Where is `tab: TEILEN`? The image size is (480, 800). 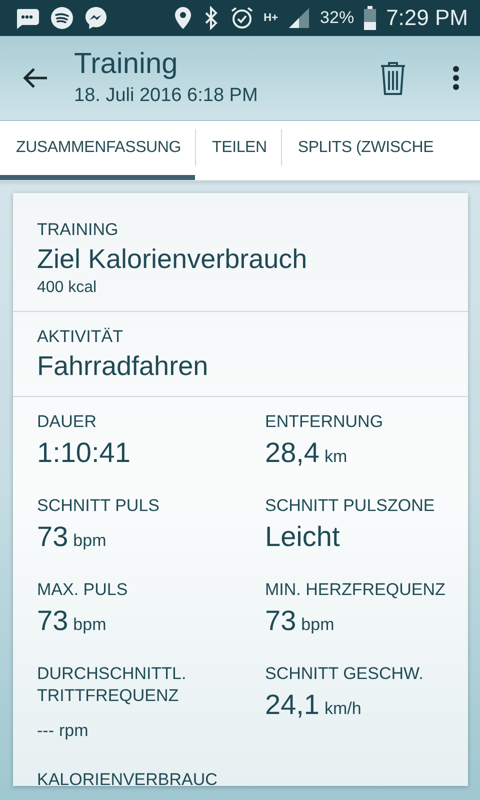 tab: TEILEN is located at coordinates (238, 150).